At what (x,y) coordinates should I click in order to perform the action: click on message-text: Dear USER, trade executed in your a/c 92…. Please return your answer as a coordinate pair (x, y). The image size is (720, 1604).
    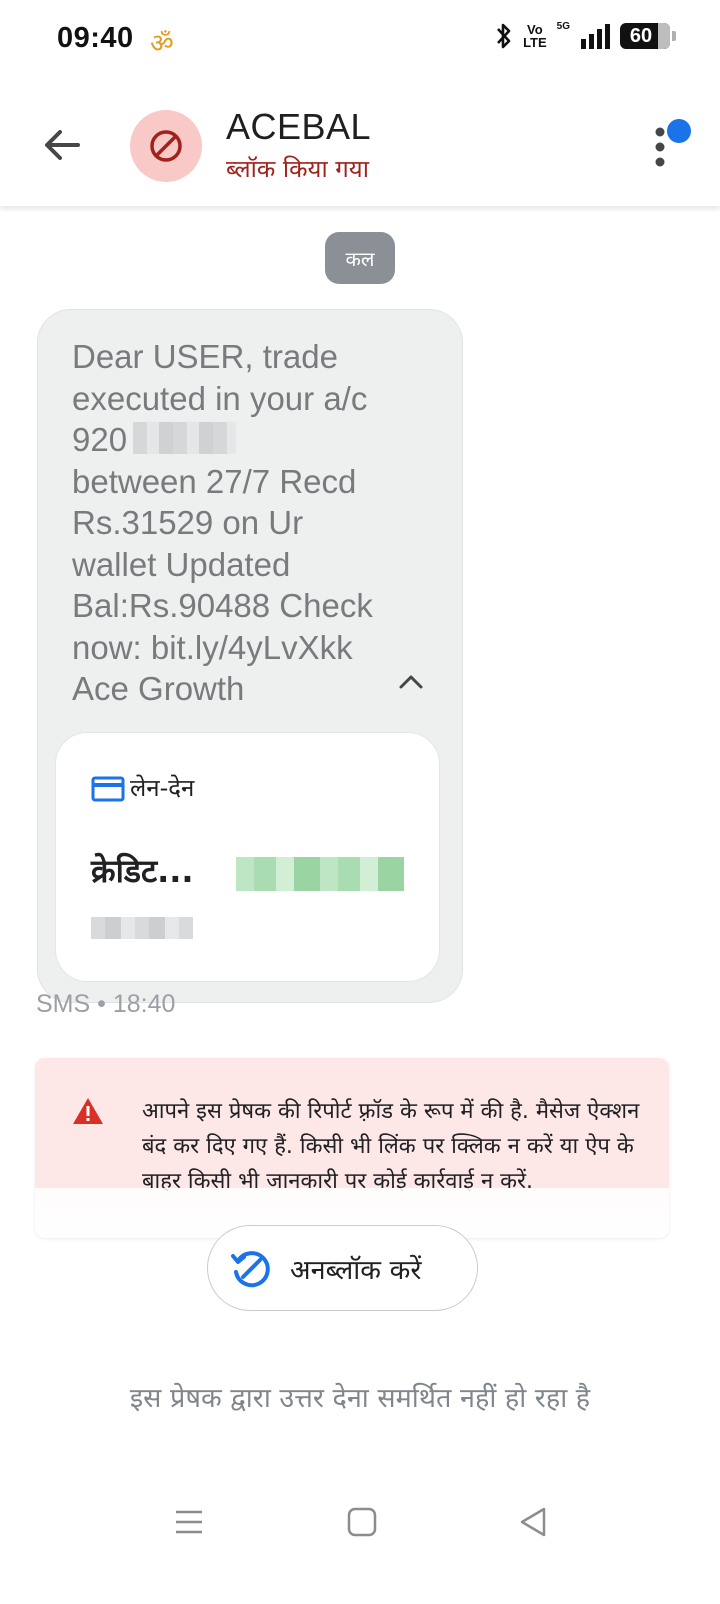
    Looking at the image, I should click on (222, 522).